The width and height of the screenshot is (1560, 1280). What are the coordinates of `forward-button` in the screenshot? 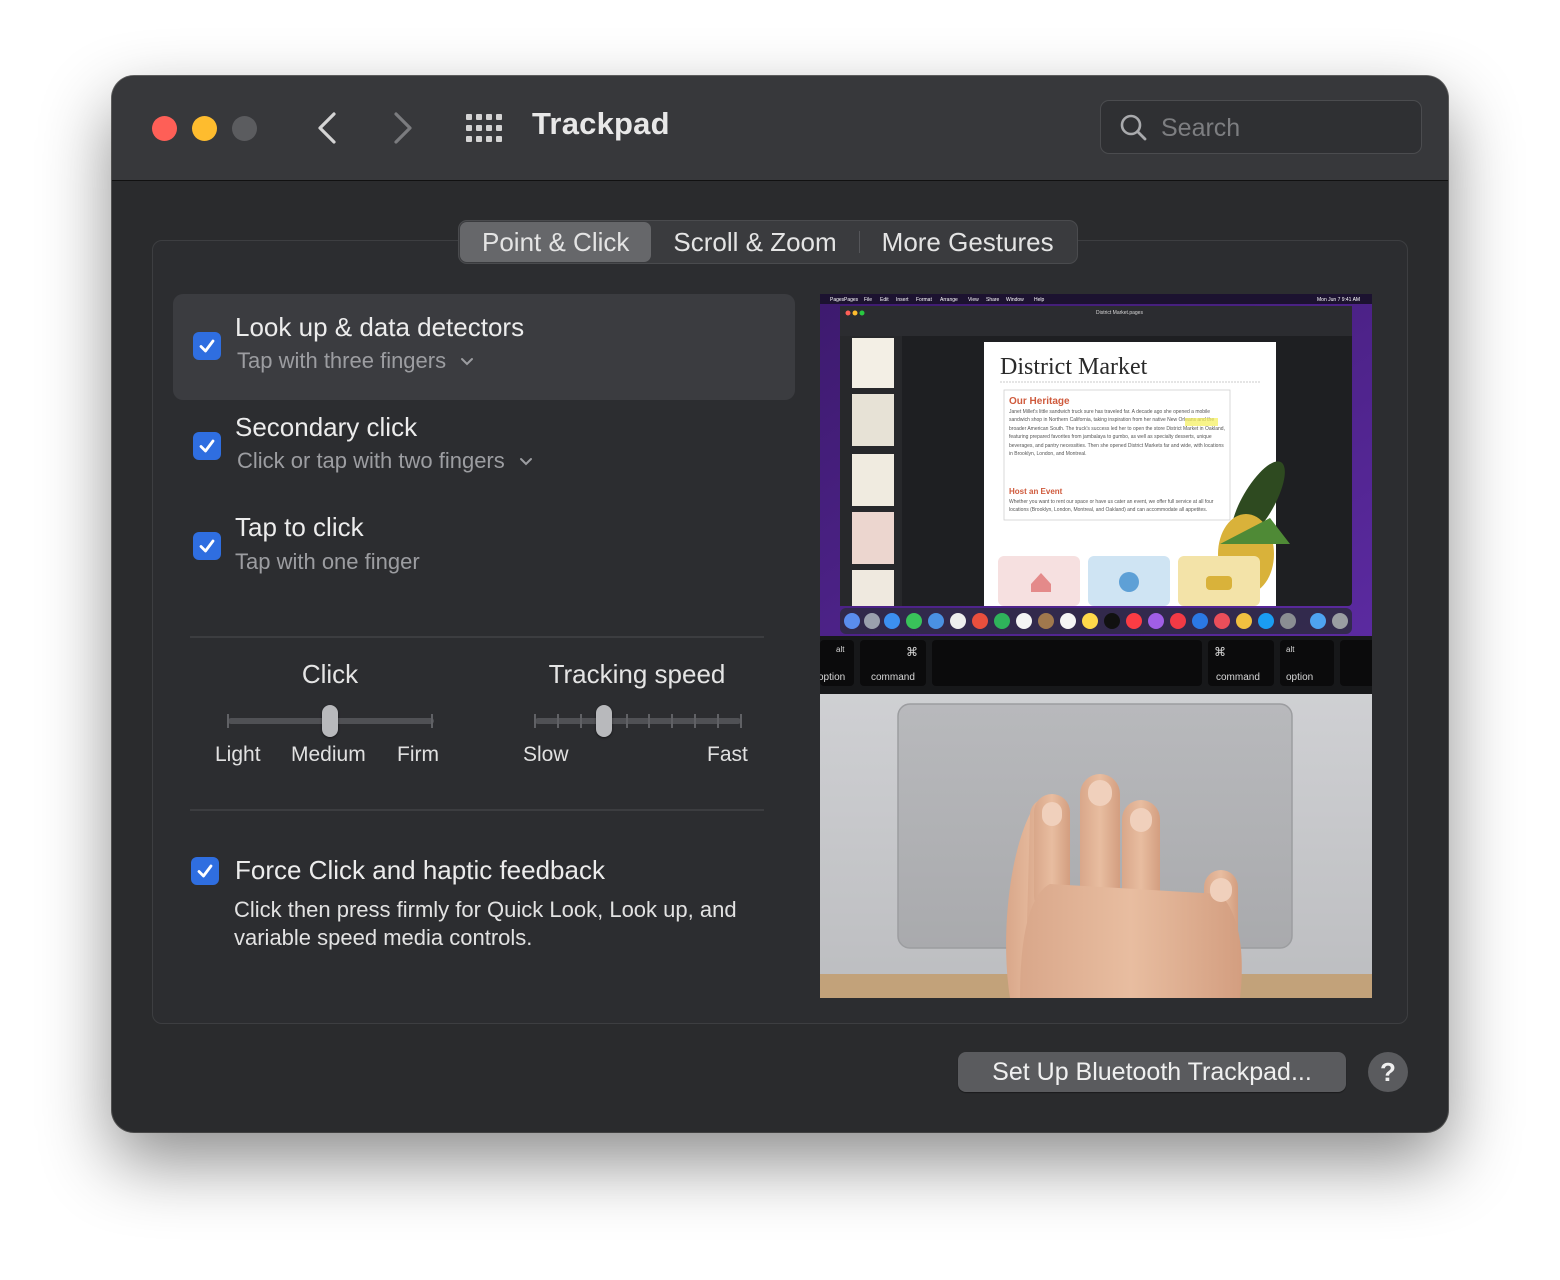 It's located at (402, 128).